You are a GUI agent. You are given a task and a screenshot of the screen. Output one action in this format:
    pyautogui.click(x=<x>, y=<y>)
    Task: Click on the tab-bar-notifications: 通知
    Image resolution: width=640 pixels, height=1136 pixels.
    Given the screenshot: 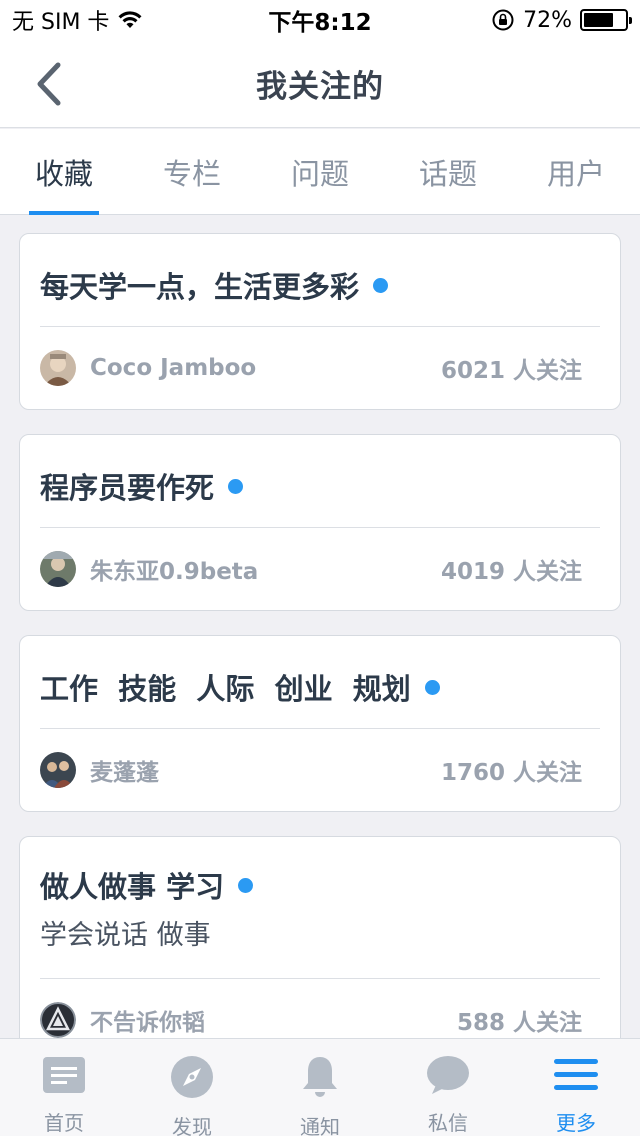 What is the action you would take?
    pyautogui.click(x=320, y=1087)
    